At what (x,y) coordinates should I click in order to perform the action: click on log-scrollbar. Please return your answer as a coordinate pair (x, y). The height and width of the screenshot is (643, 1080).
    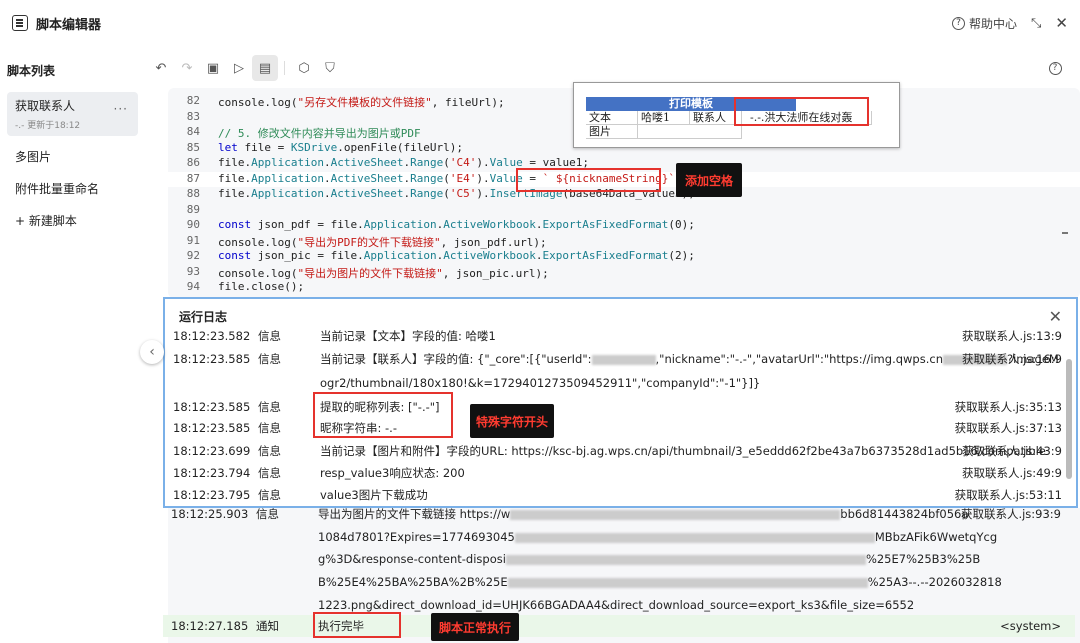
    Looking at the image, I should click on (1069, 419).